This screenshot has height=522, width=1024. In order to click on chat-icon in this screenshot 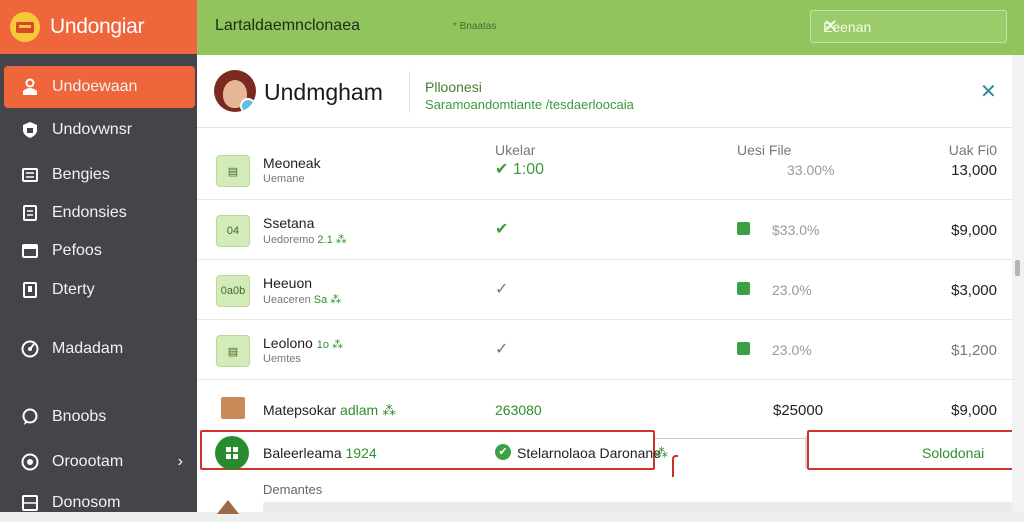, I will do `click(30, 417)`.